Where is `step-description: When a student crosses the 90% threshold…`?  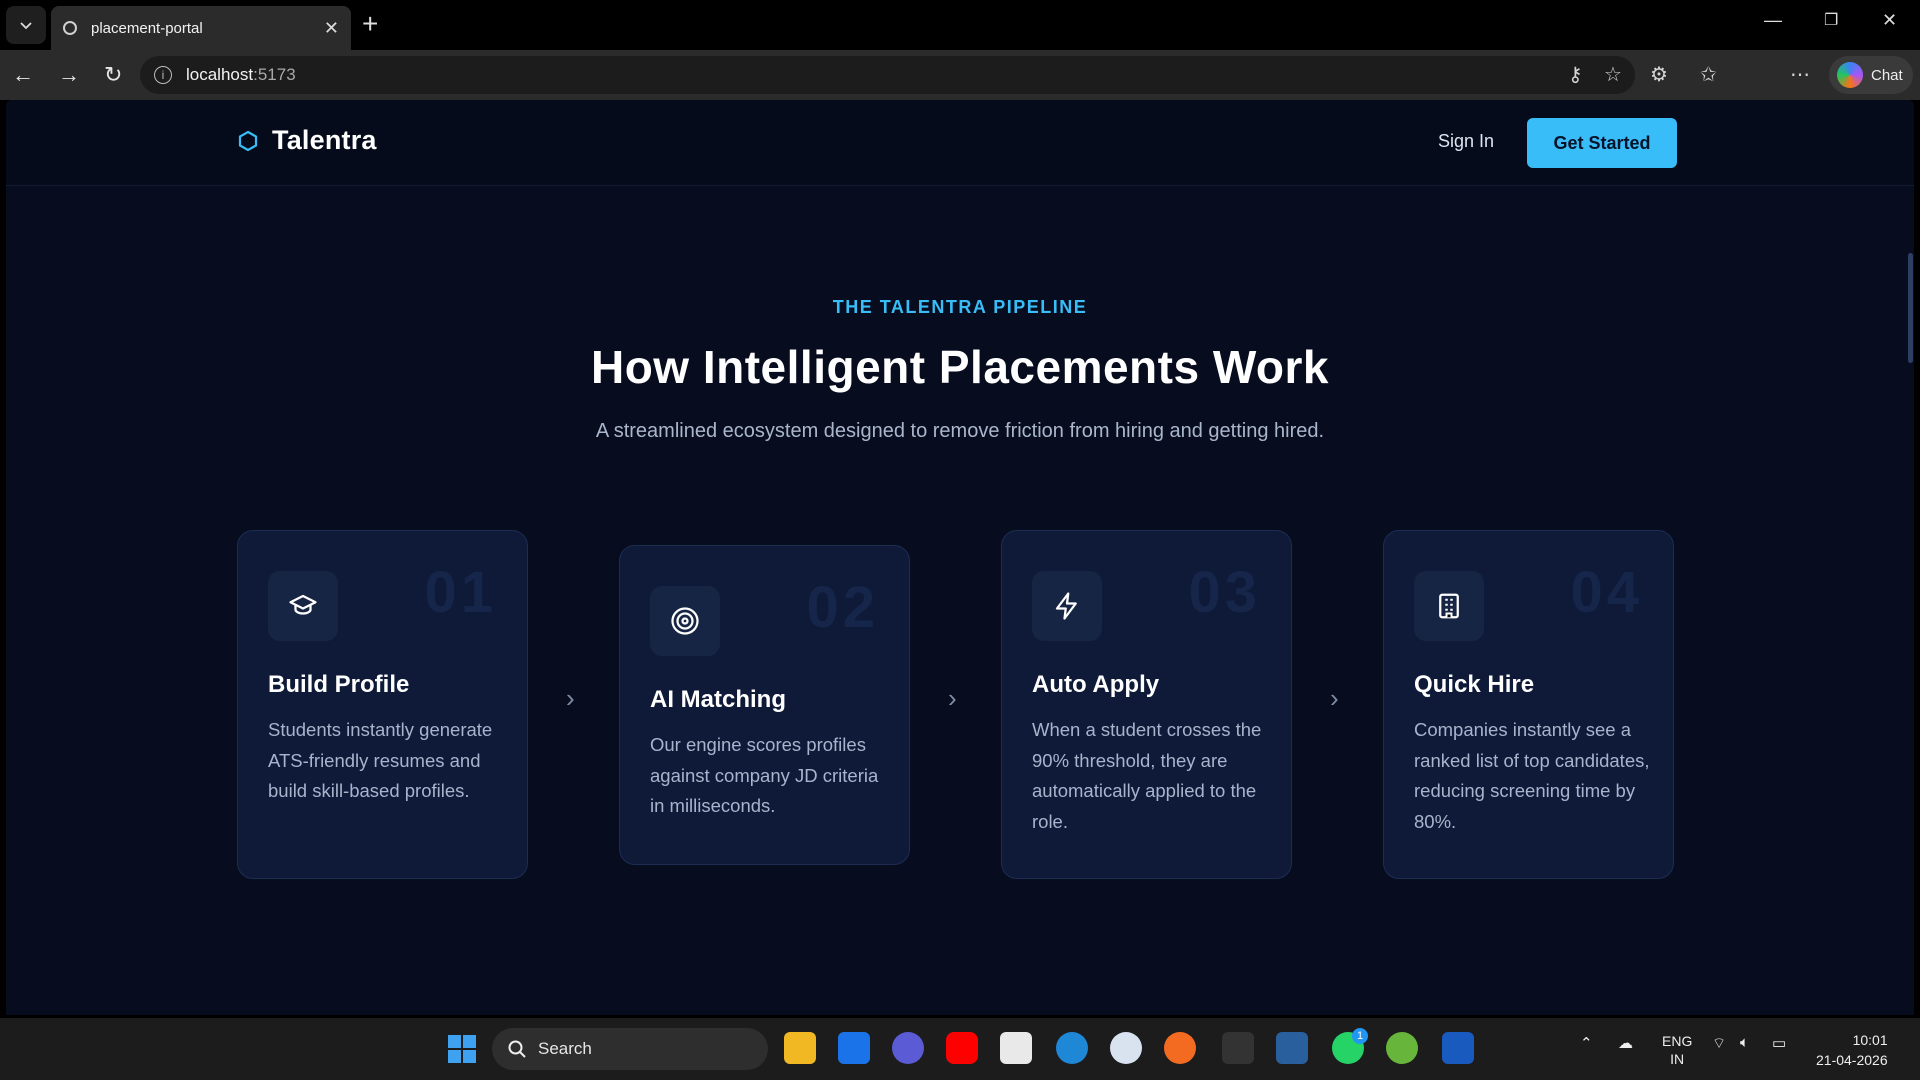 step-description: When a student crosses the 90% threshold… is located at coordinates (1147, 775).